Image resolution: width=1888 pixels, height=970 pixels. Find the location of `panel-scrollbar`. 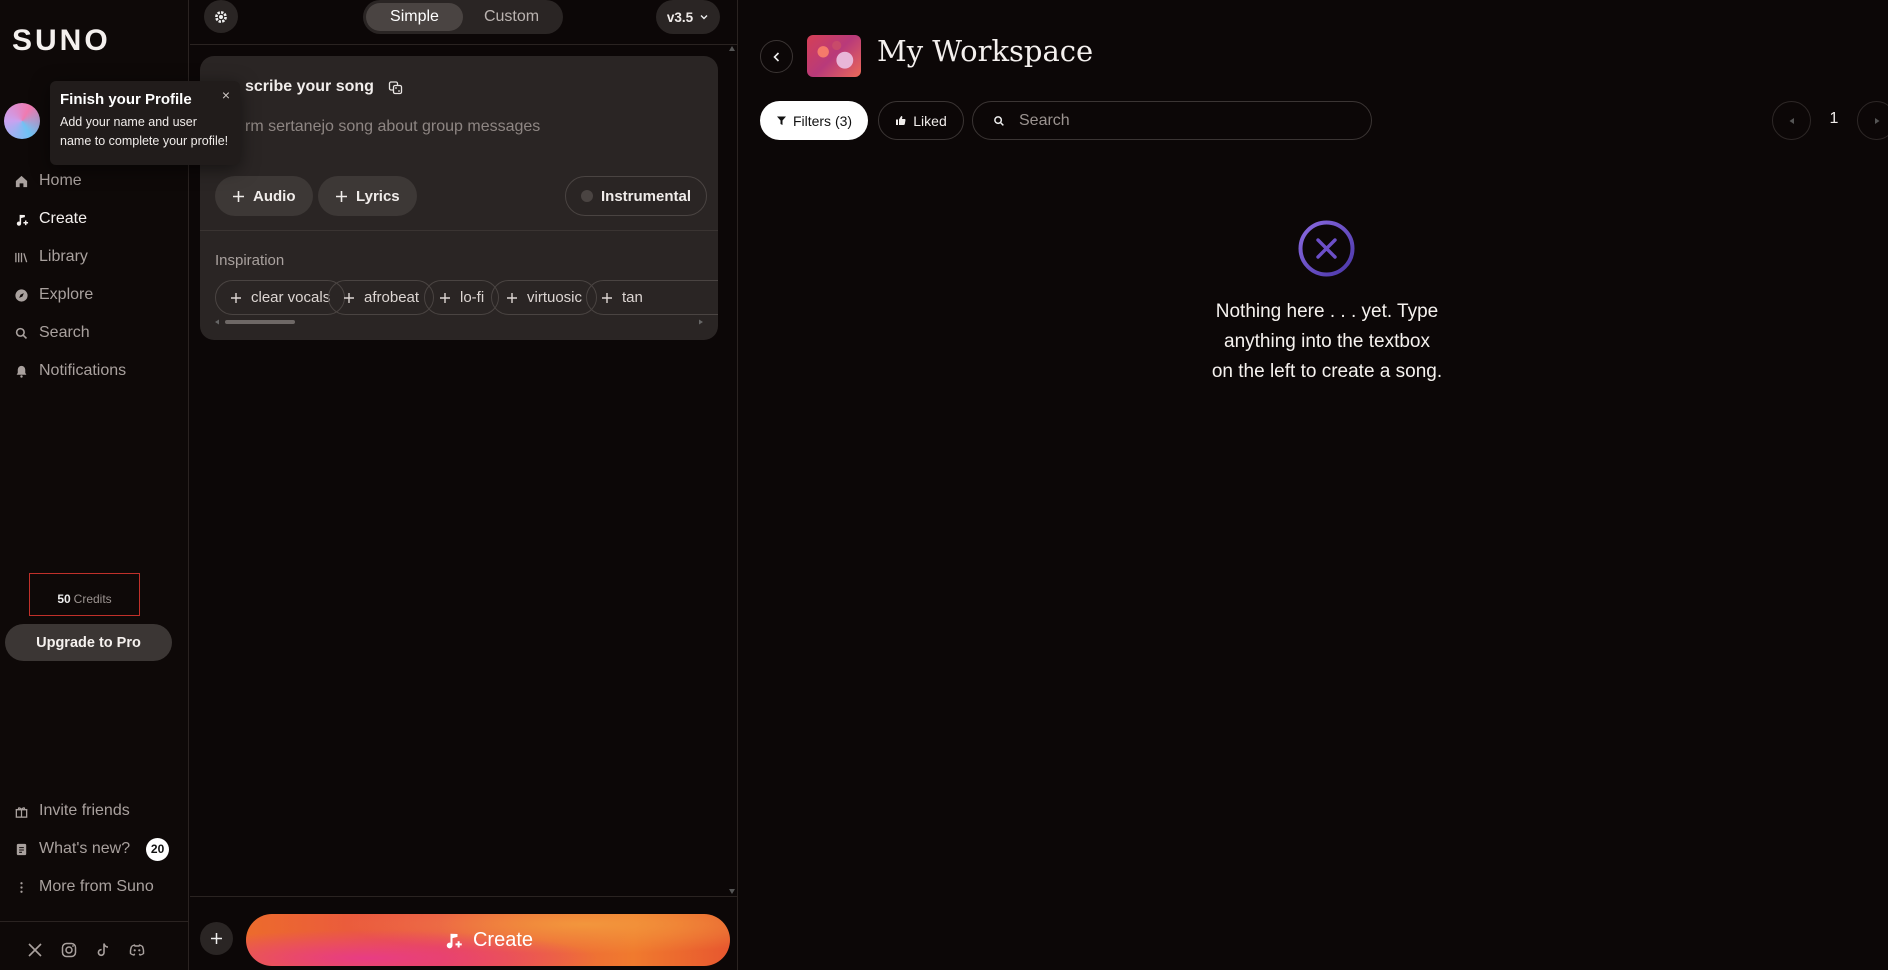

panel-scrollbar is located at coordinates (732, 470).